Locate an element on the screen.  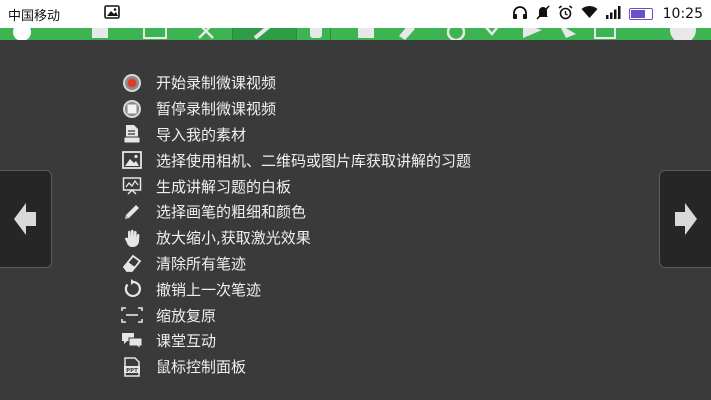
next-page-button is located at coordinates (685, 219).